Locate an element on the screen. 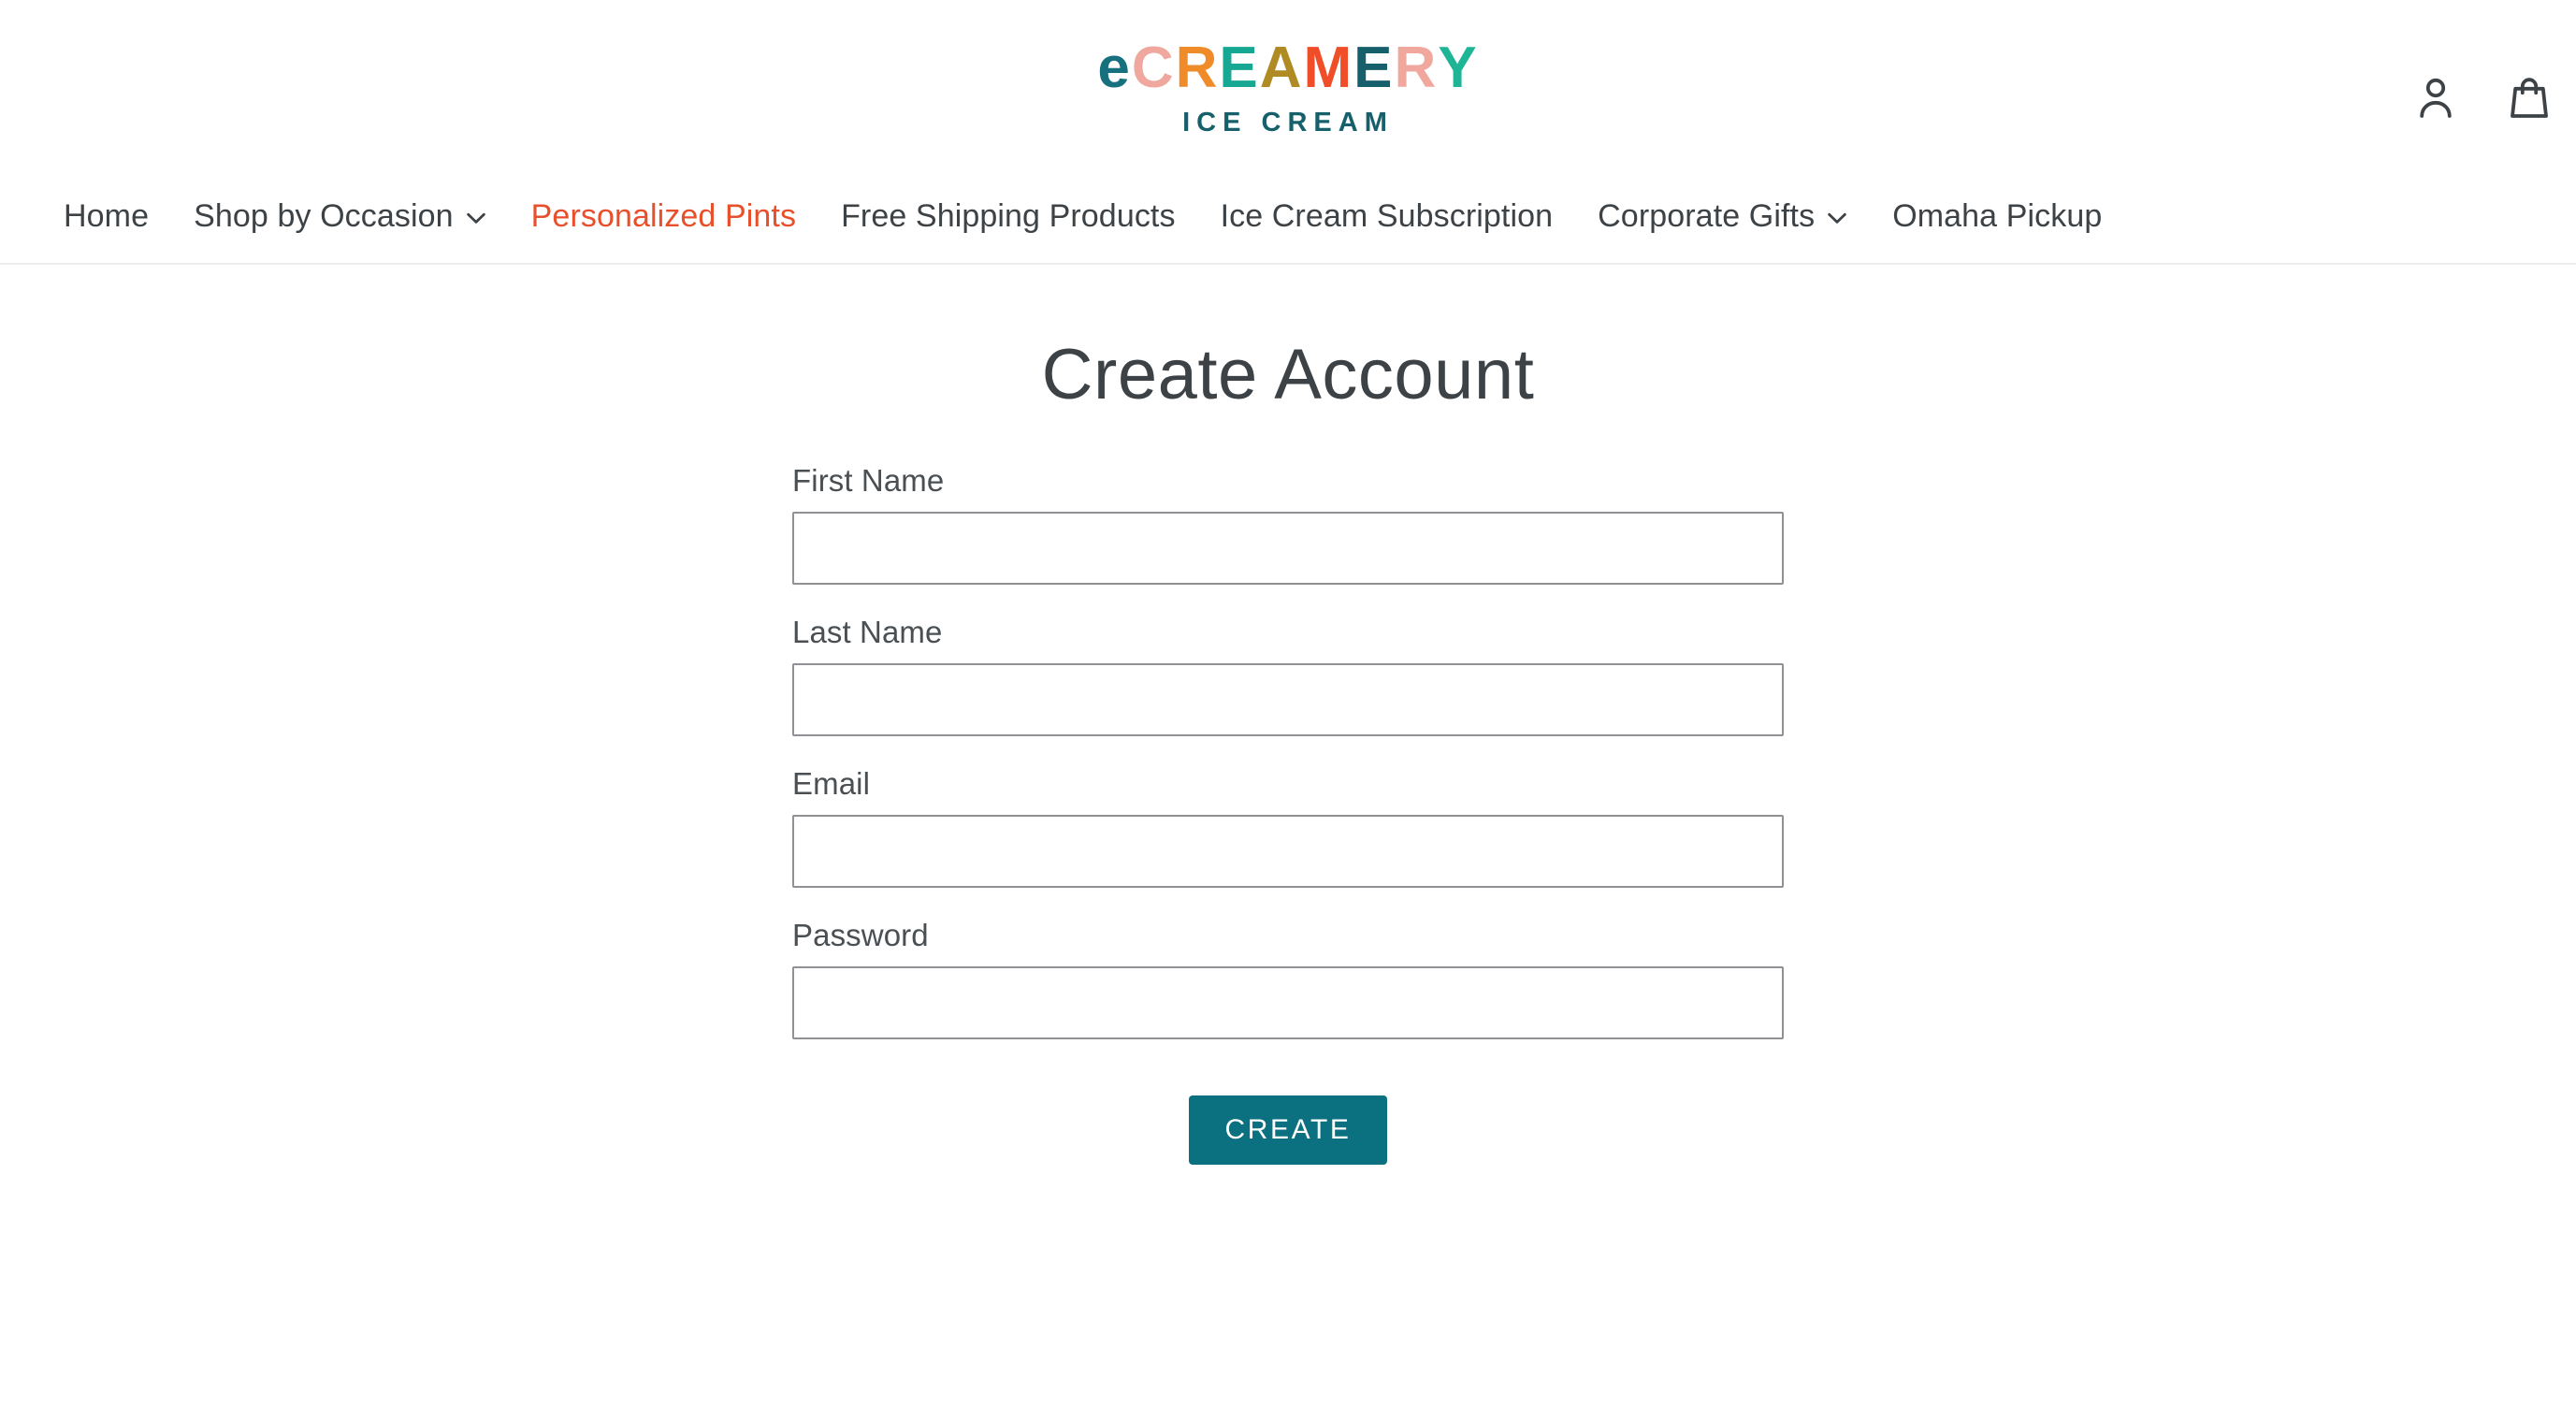 The width and height of the screenshot is (2576, 1407). field-email-field: Email is located at coordinates (1288, 827).